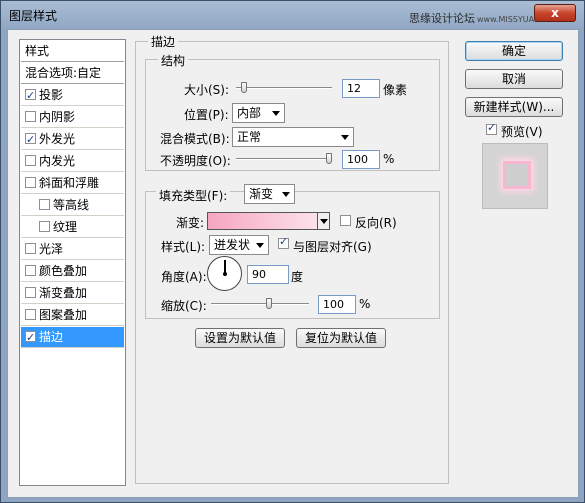  What do you see at coordinates (269, 303) in the screenshot?
I see `scale-slider-thumb` at bounding box center [269, 303].